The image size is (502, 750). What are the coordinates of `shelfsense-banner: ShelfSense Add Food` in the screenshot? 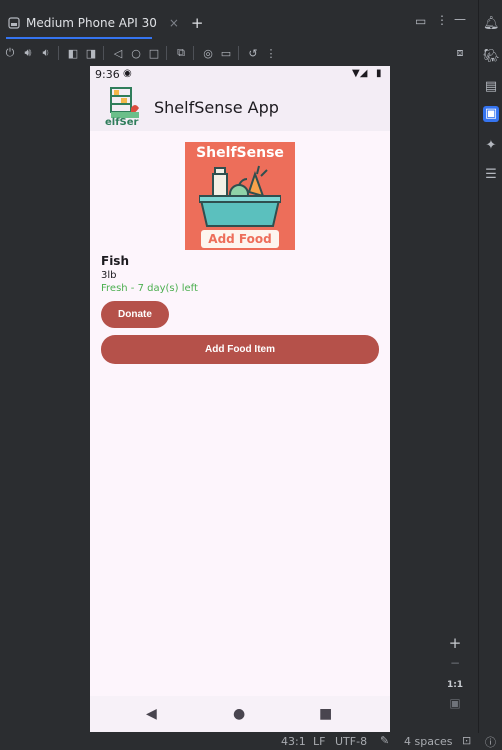 It's located at (240, 196).